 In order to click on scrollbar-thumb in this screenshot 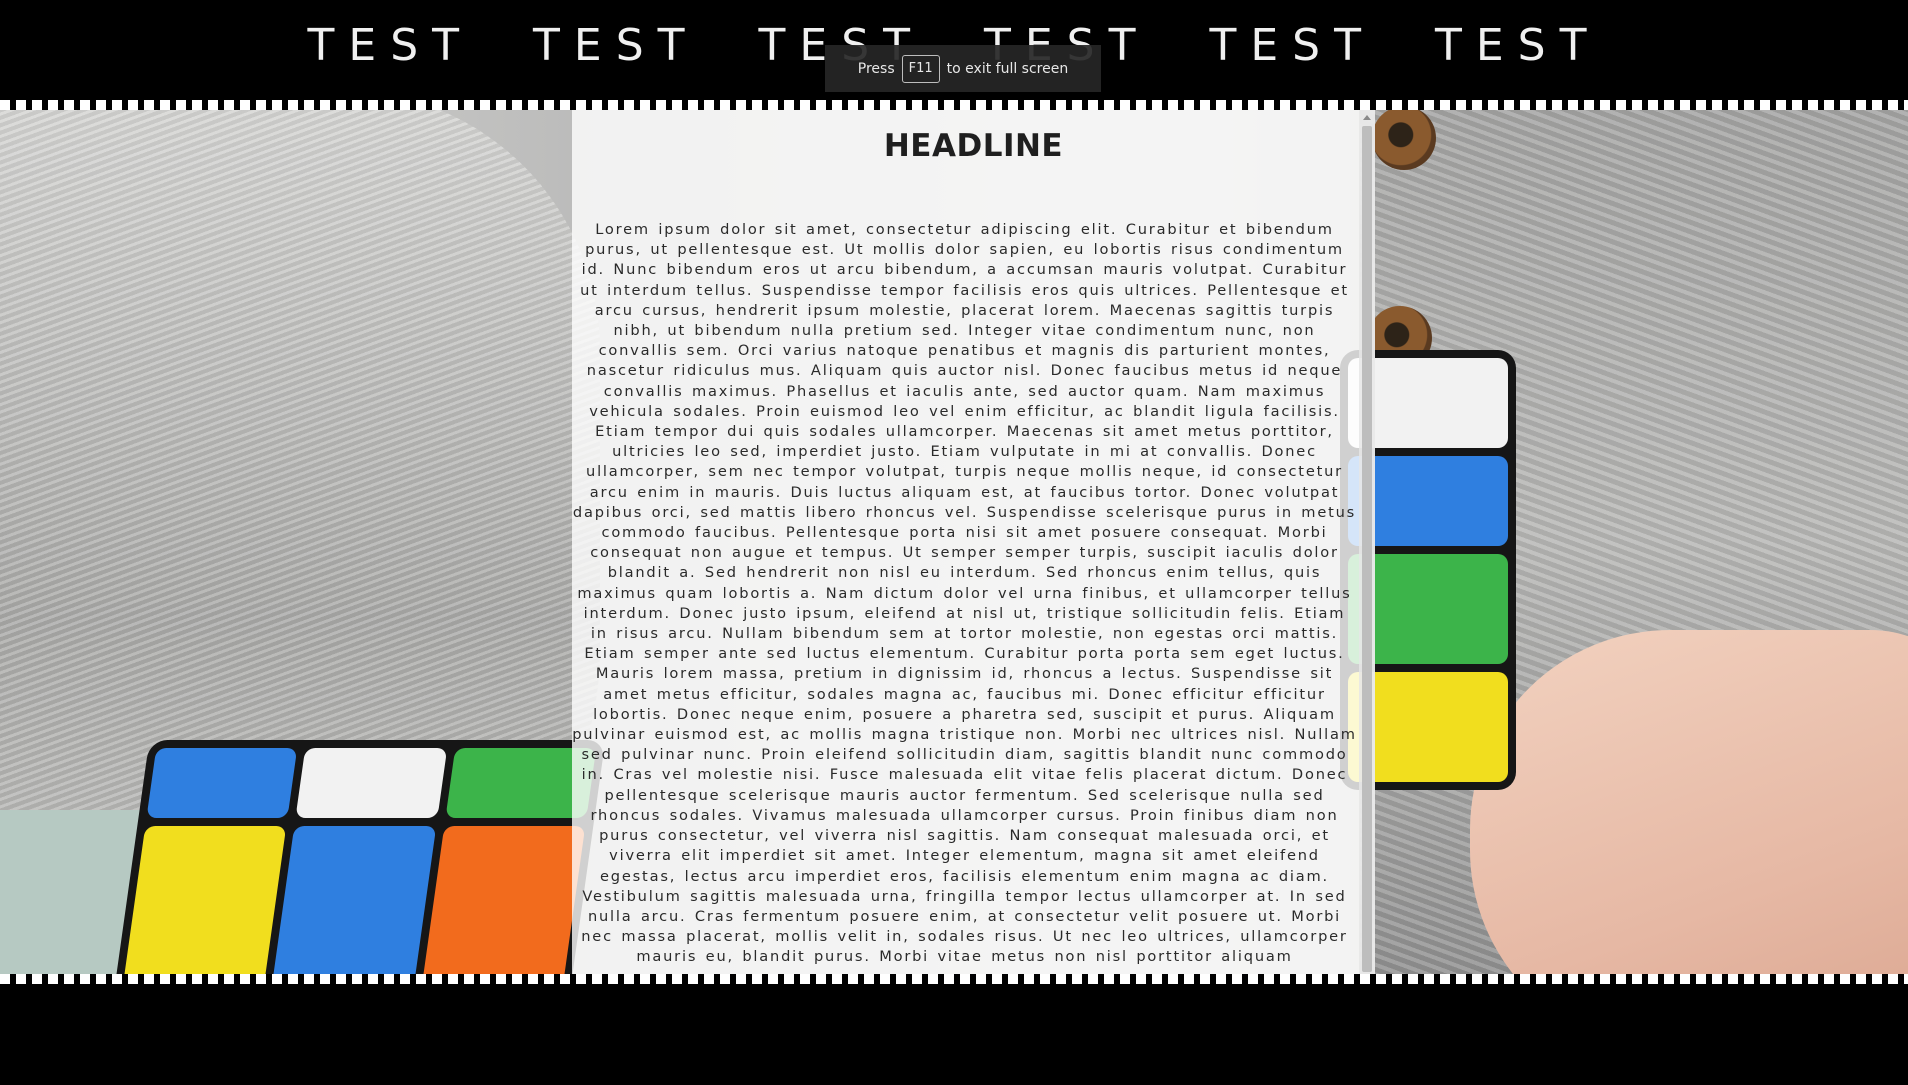, I will do `click(1367, 549)`.